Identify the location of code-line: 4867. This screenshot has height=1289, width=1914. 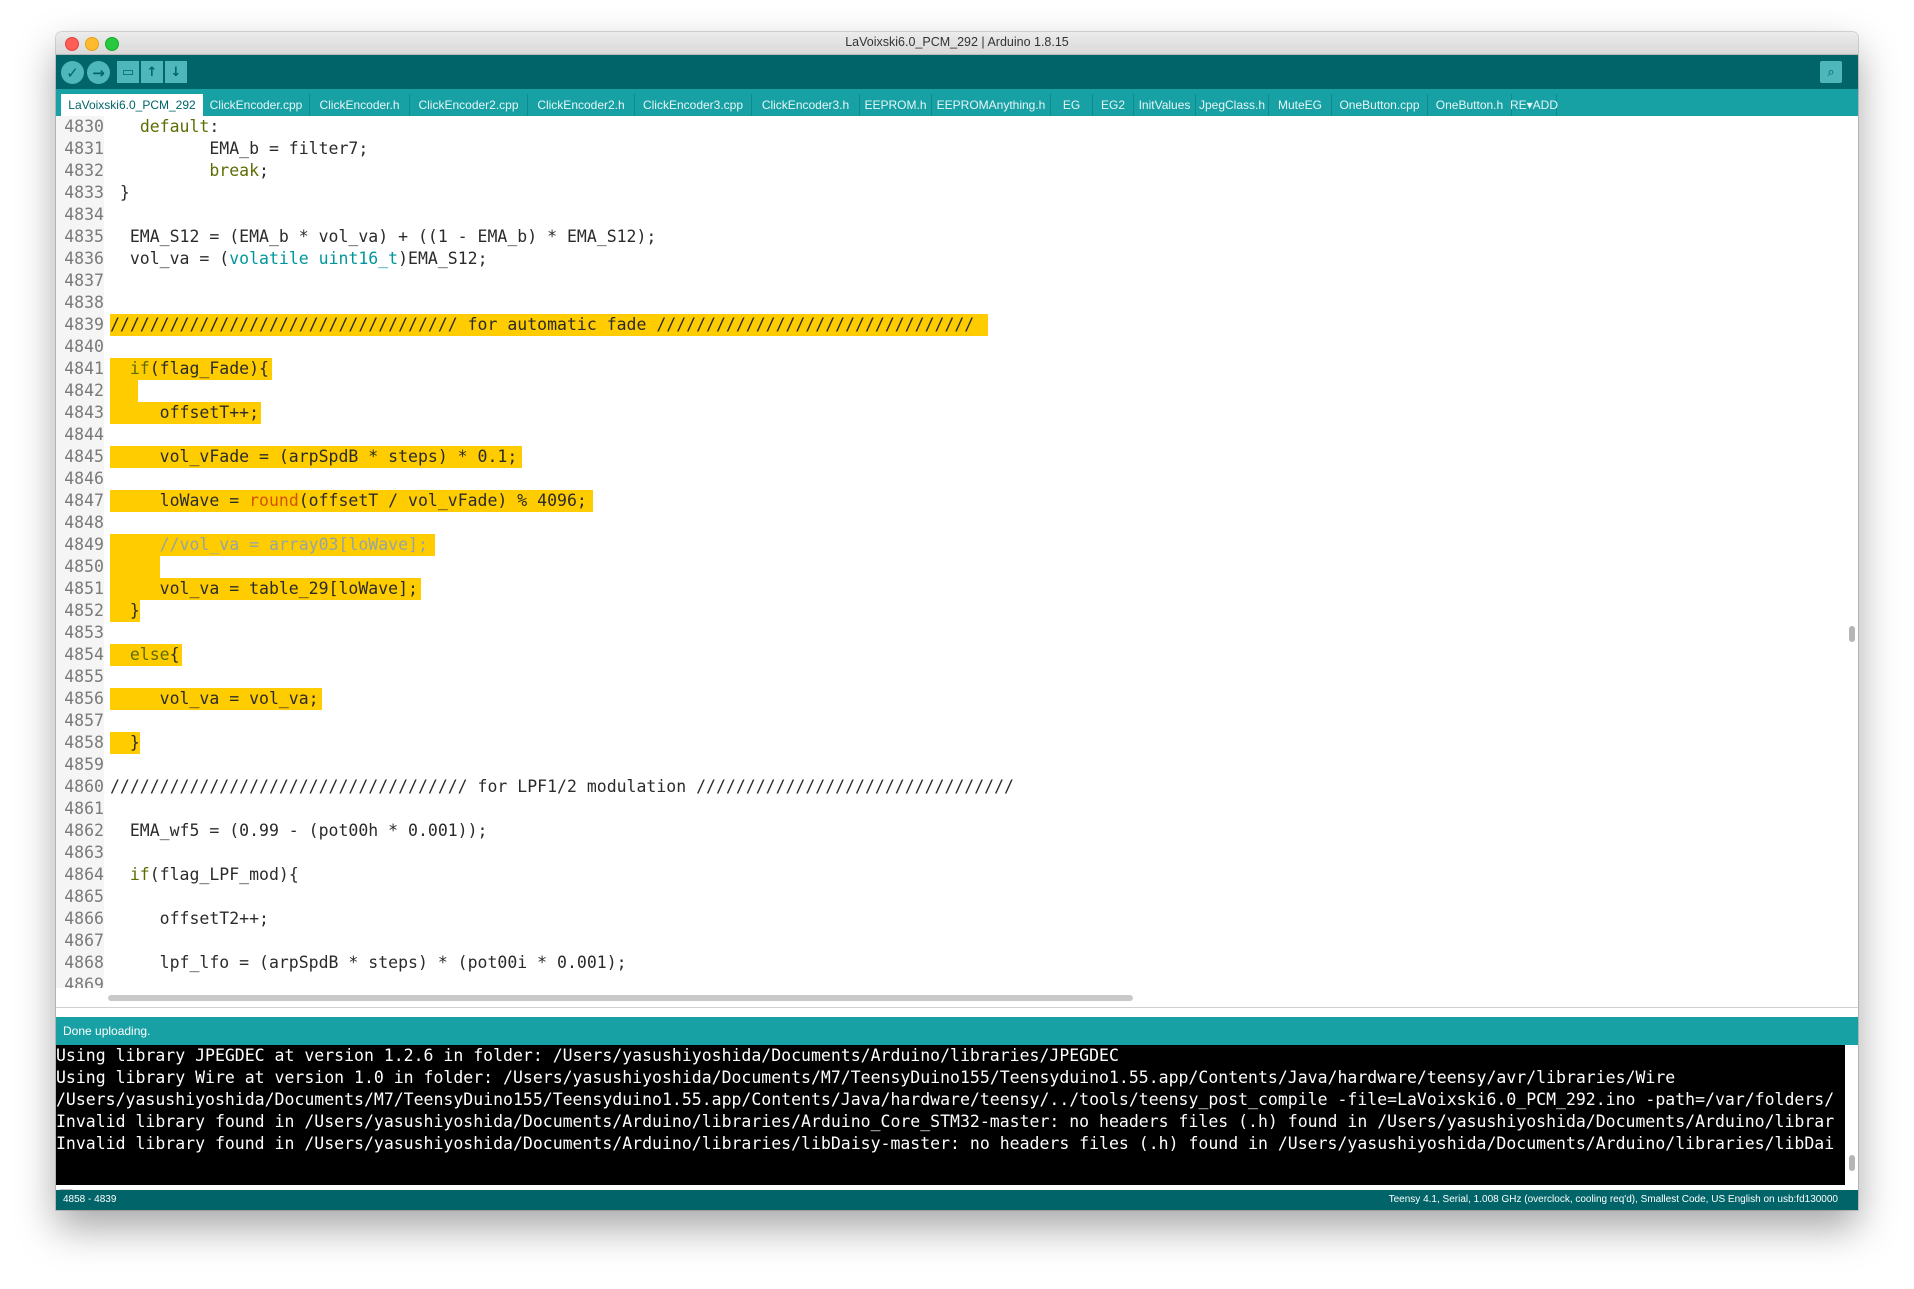
(950, 941).